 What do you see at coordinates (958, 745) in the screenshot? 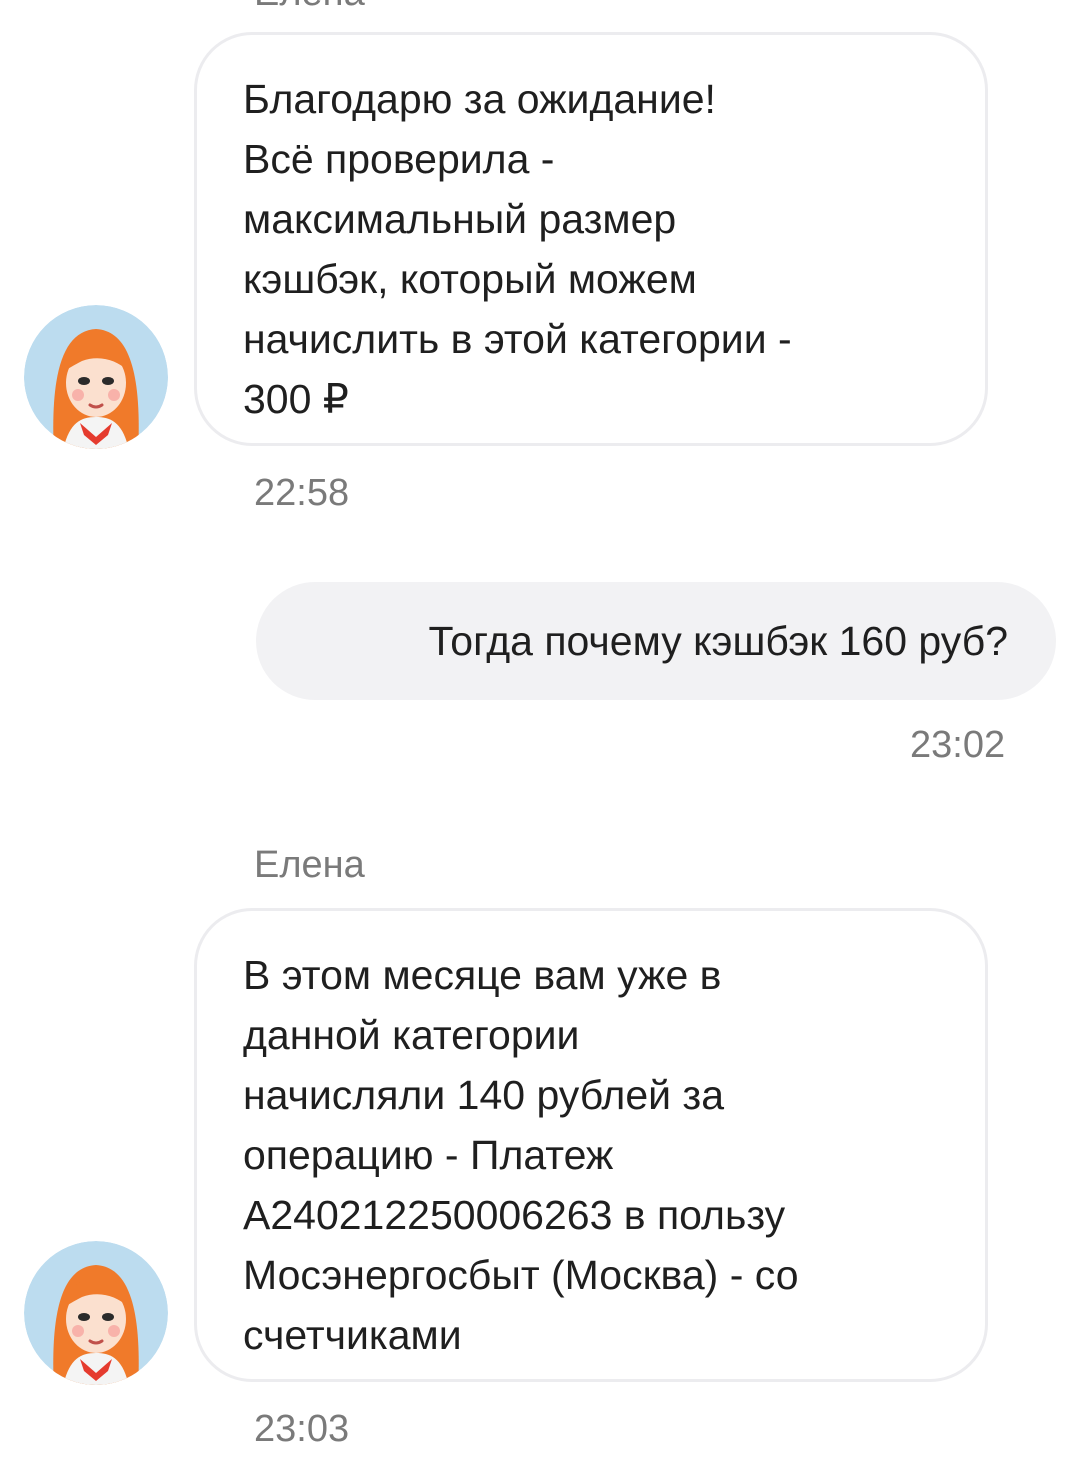
I see `message-time: 23:02` at bounding box center [958, 745].